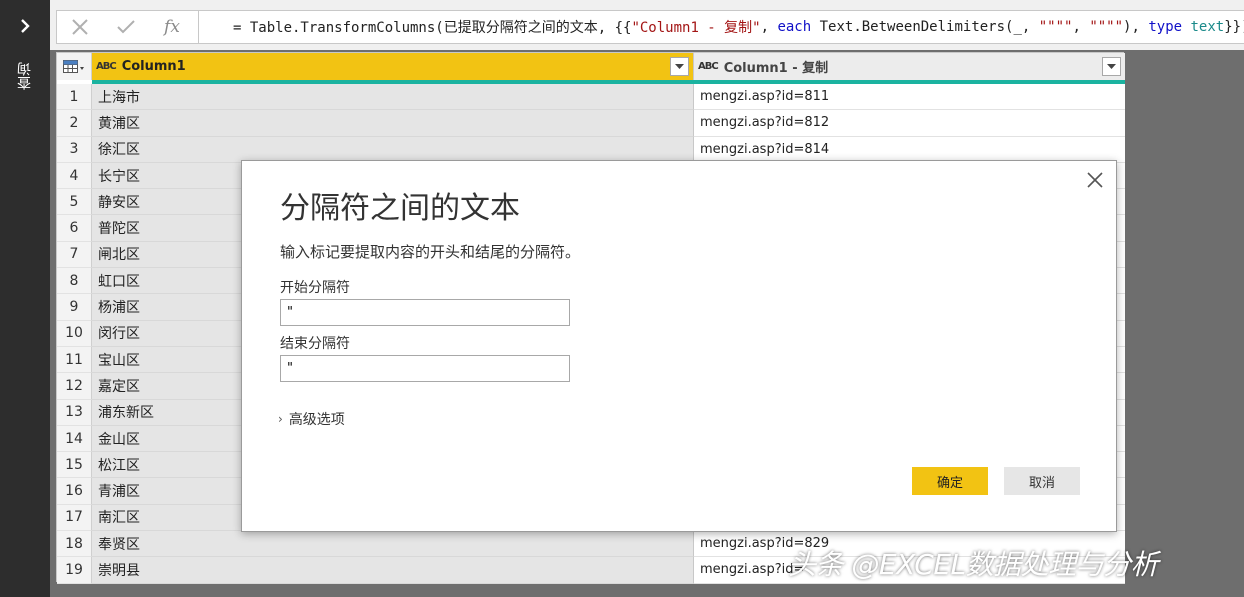 Image resolution: width=1244 pixels, height=597 pixels. Describe the element at coordinates (316, 420) in the screenshot. I see `advanced-options-label: 高级选项` at that location.